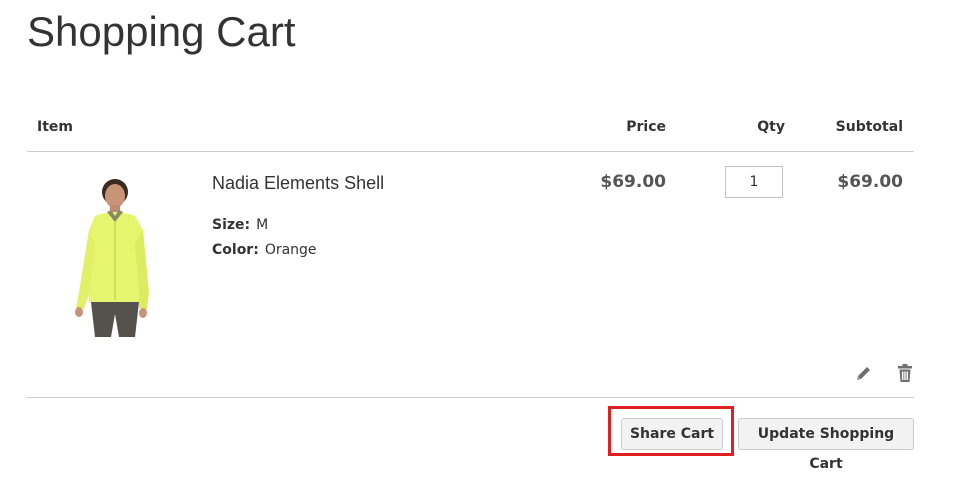  I want to click on item-price: $69.00, so click(633, 182).